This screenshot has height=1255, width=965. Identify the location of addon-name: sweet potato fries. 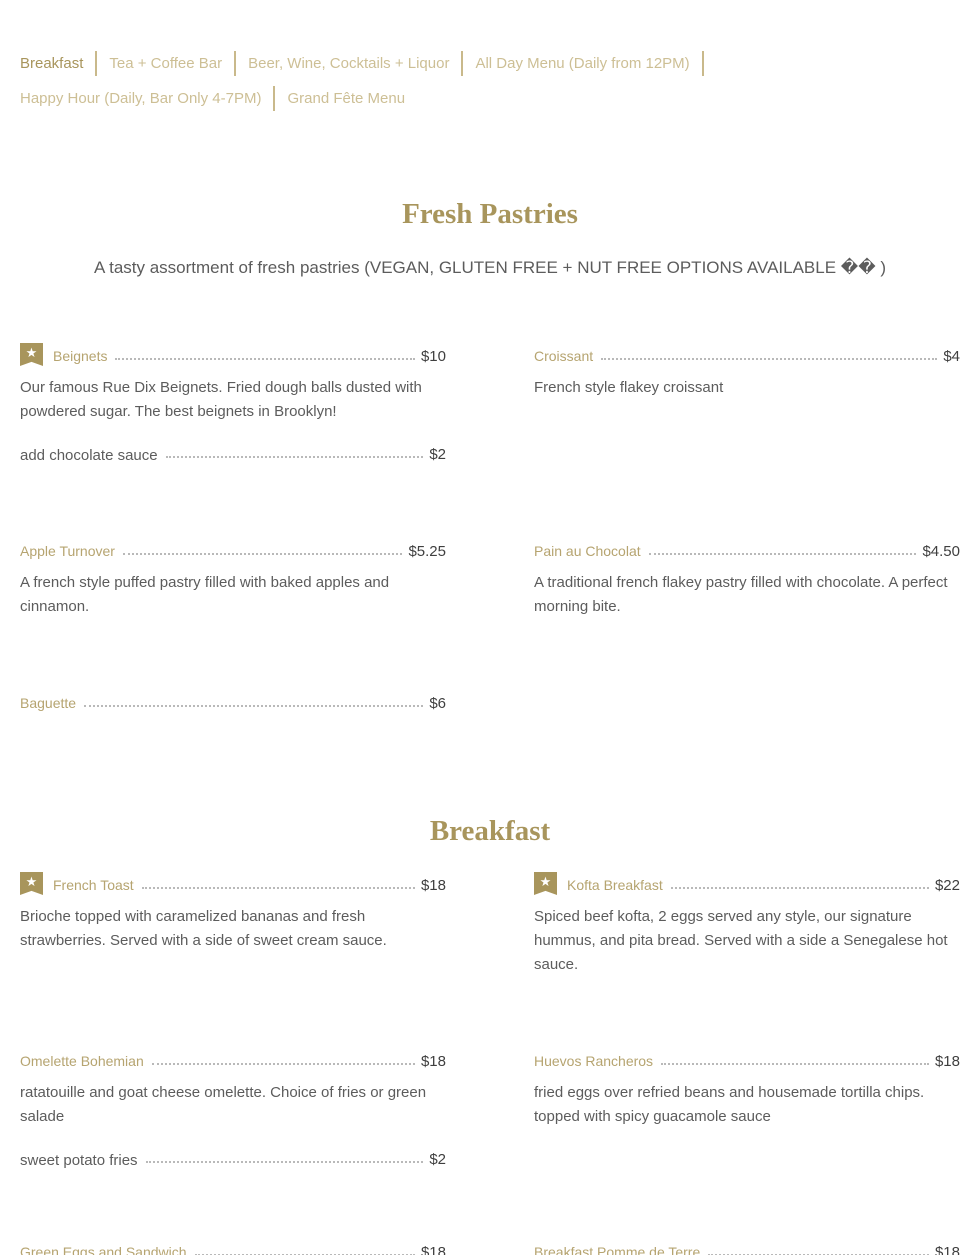
(79, 1160).